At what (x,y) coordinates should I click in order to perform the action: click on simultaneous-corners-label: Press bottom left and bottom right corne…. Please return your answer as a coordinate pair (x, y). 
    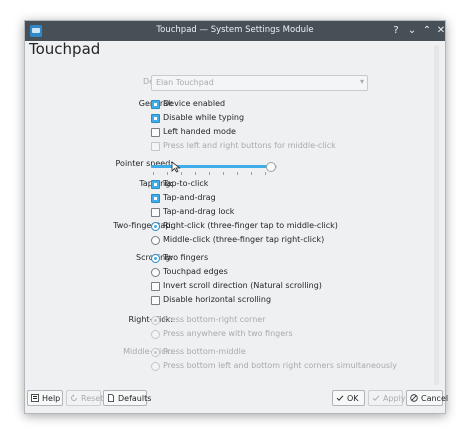
    Looking at the image, I should click on (280, 365).